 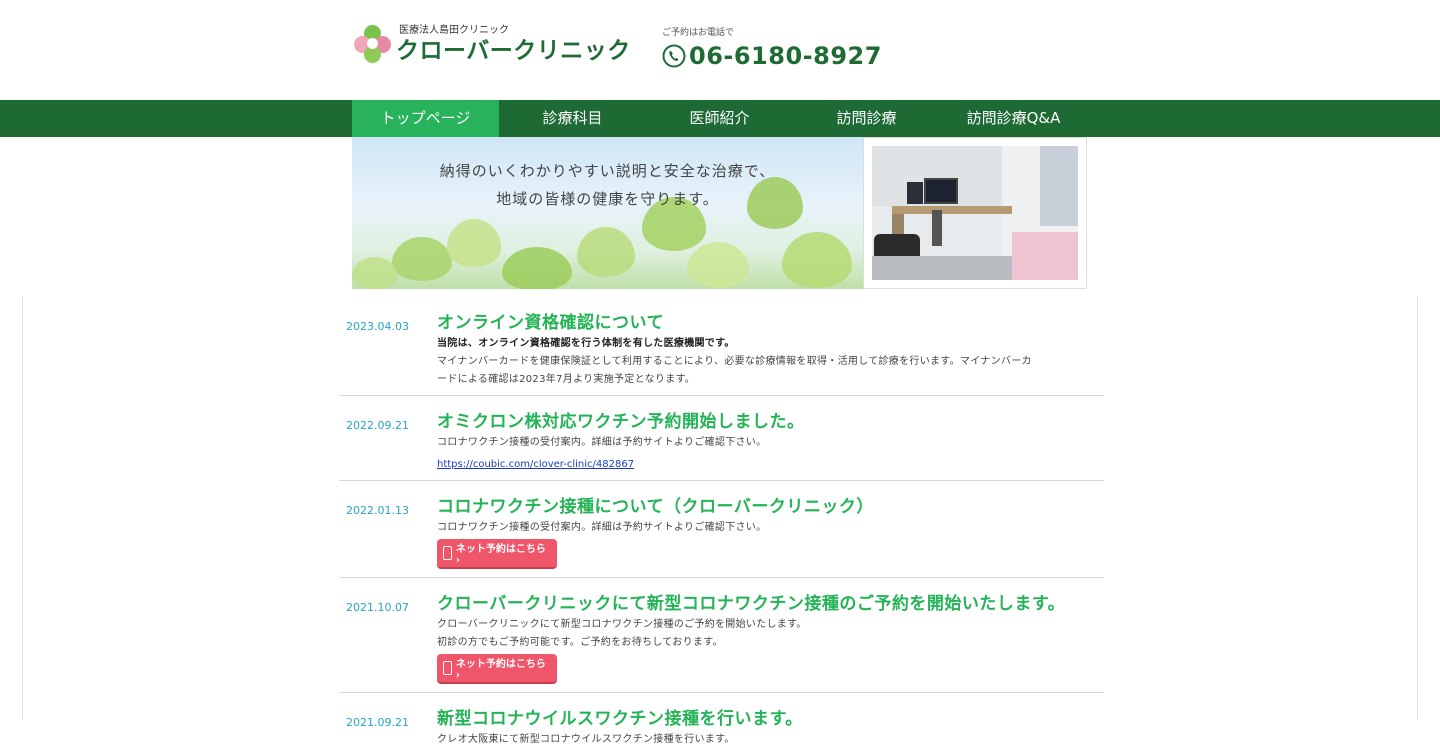 I want to click on nav-item-departments: 診療科目, so click(x=572, y=118).